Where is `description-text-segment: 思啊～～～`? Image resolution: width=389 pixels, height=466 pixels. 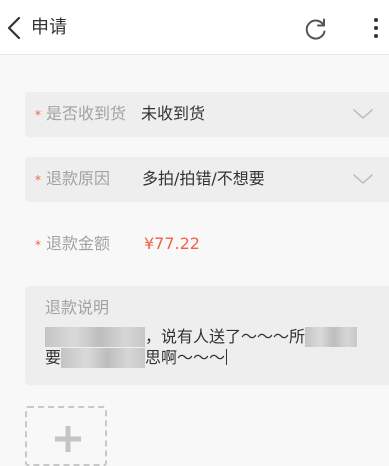
description-text-segment: 思啊～～～ is located at coordinates (185, 357).